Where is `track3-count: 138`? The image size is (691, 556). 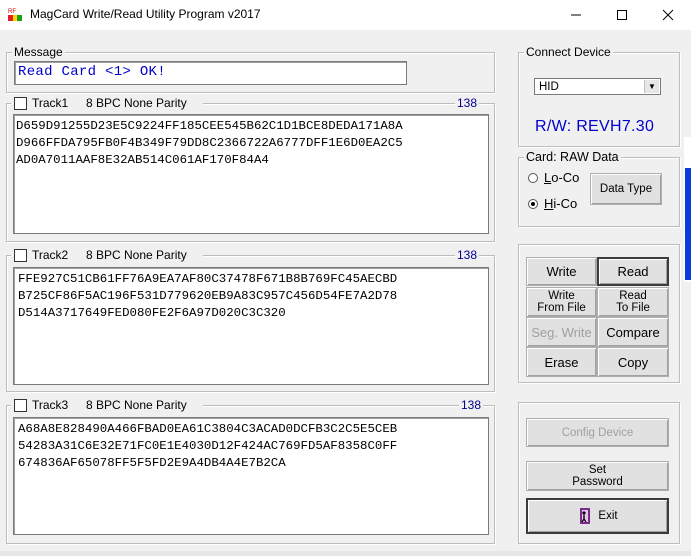 track3-count: 138 is located at coordinates (471, 405).